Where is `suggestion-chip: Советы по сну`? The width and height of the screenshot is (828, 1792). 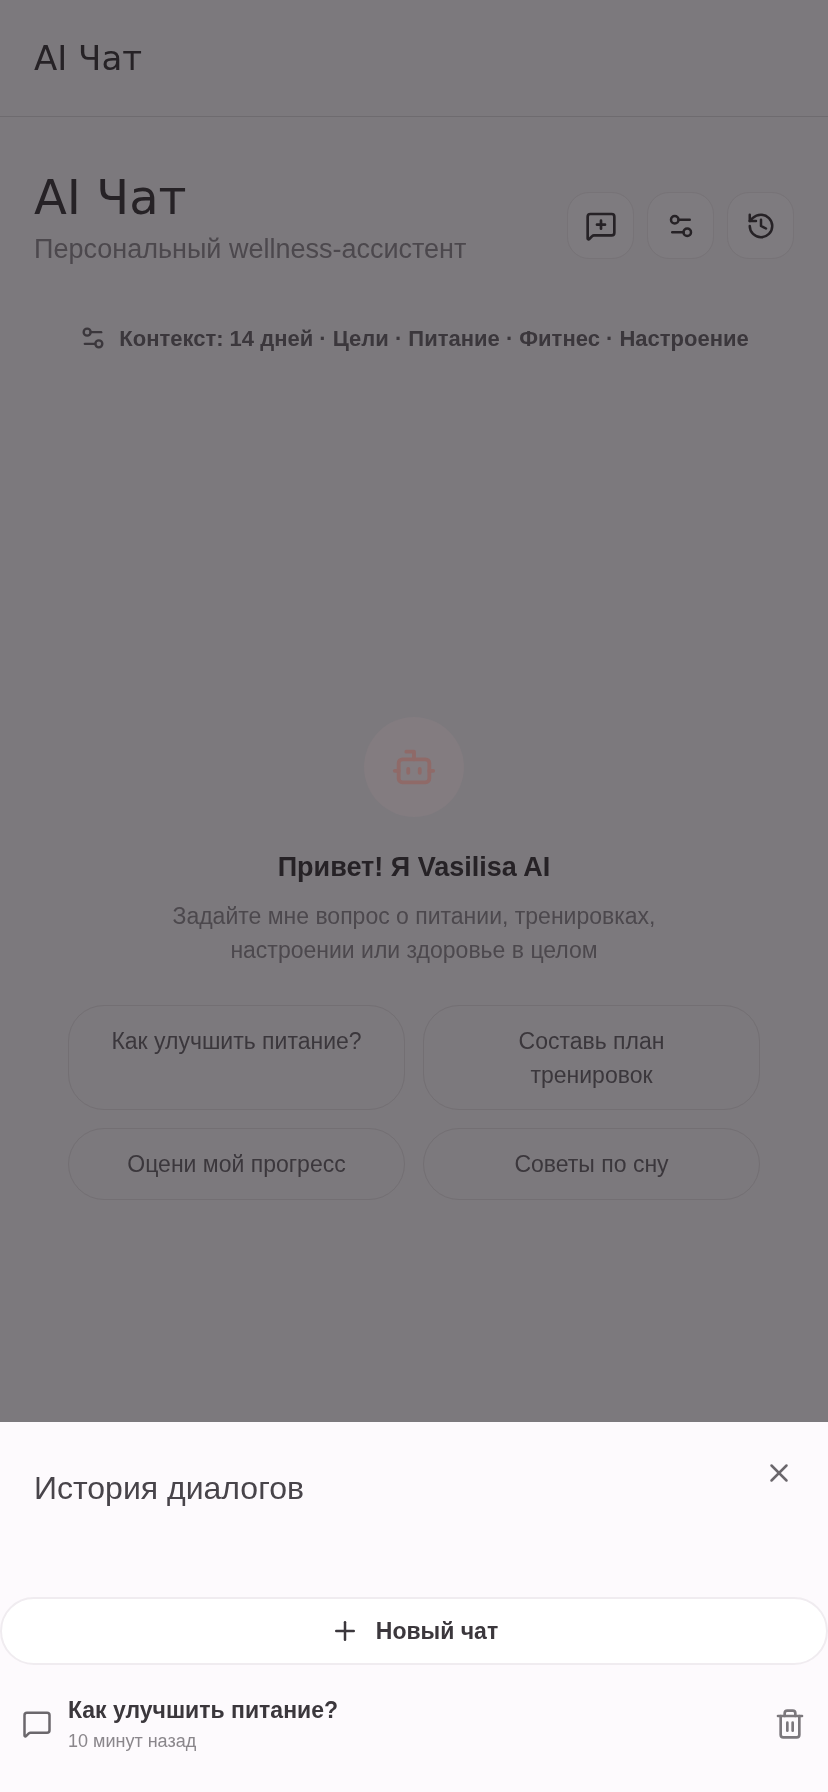
suggestion-chip: Советы по сну is located at coordinates (591, 1164).